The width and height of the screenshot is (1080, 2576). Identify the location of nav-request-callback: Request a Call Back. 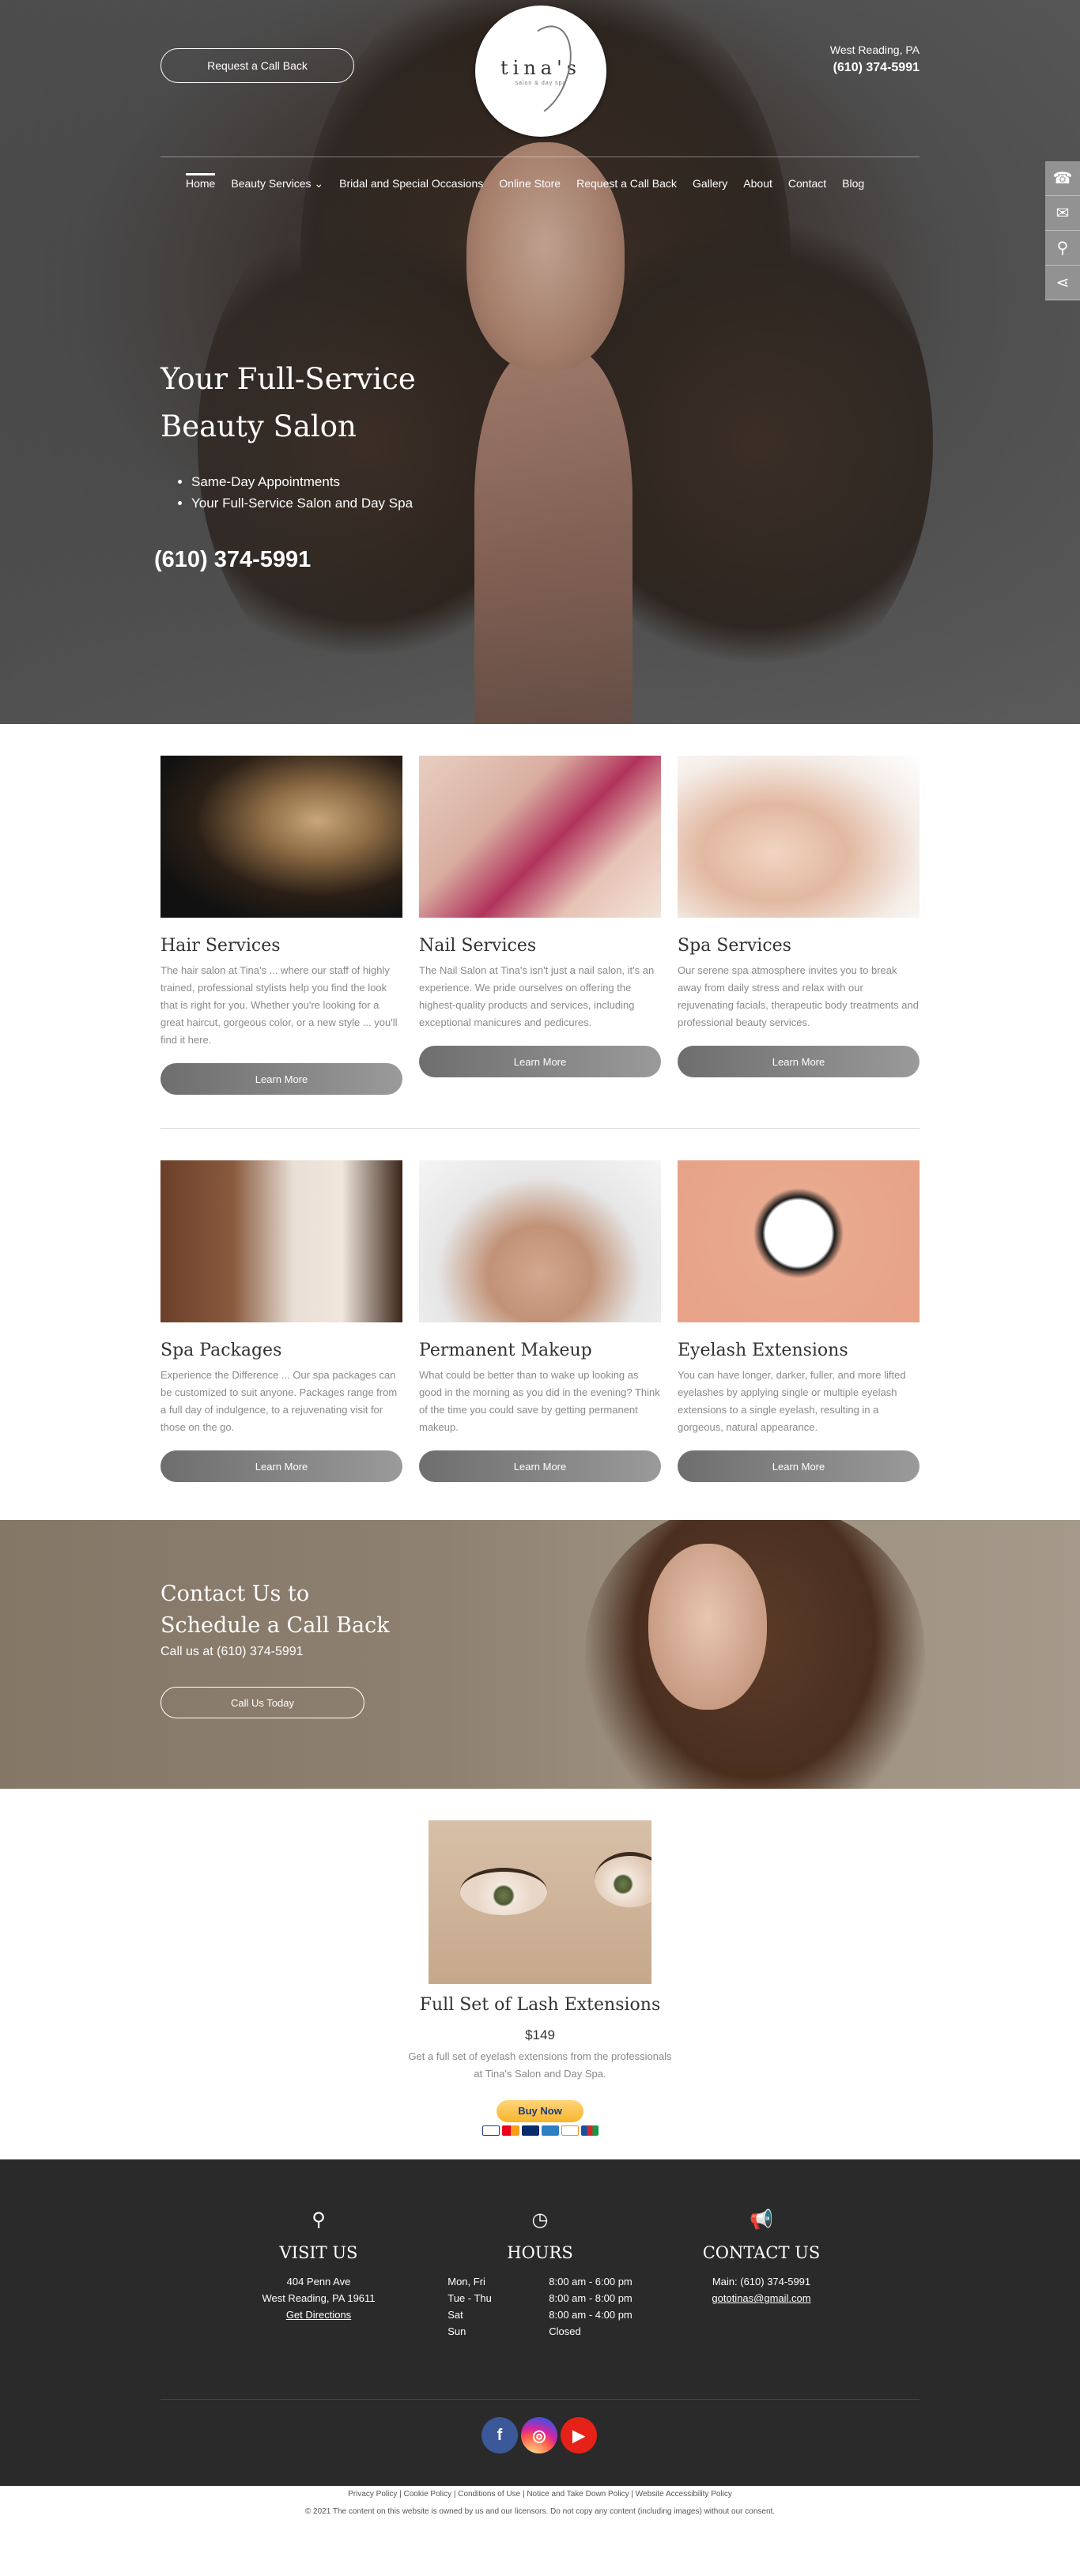
(626, 186).